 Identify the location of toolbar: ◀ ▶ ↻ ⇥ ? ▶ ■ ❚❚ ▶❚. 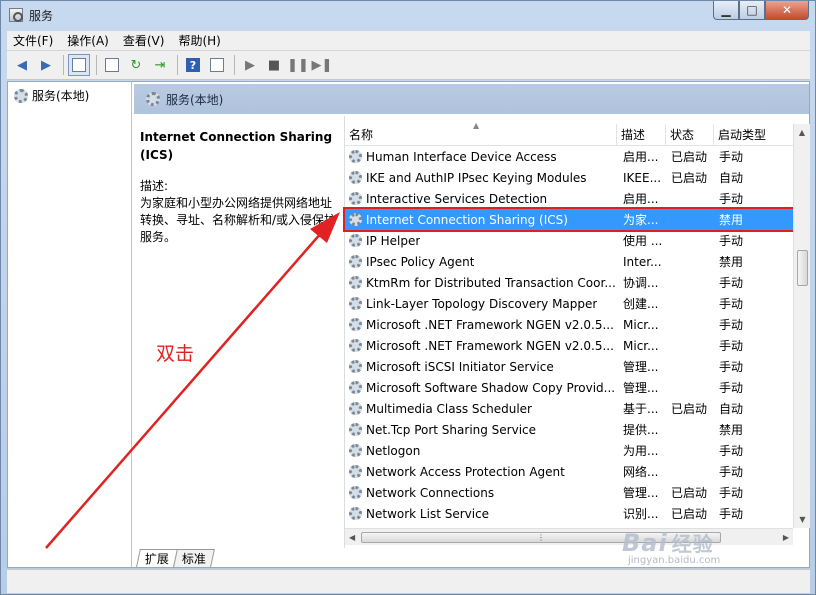
(408, 65).